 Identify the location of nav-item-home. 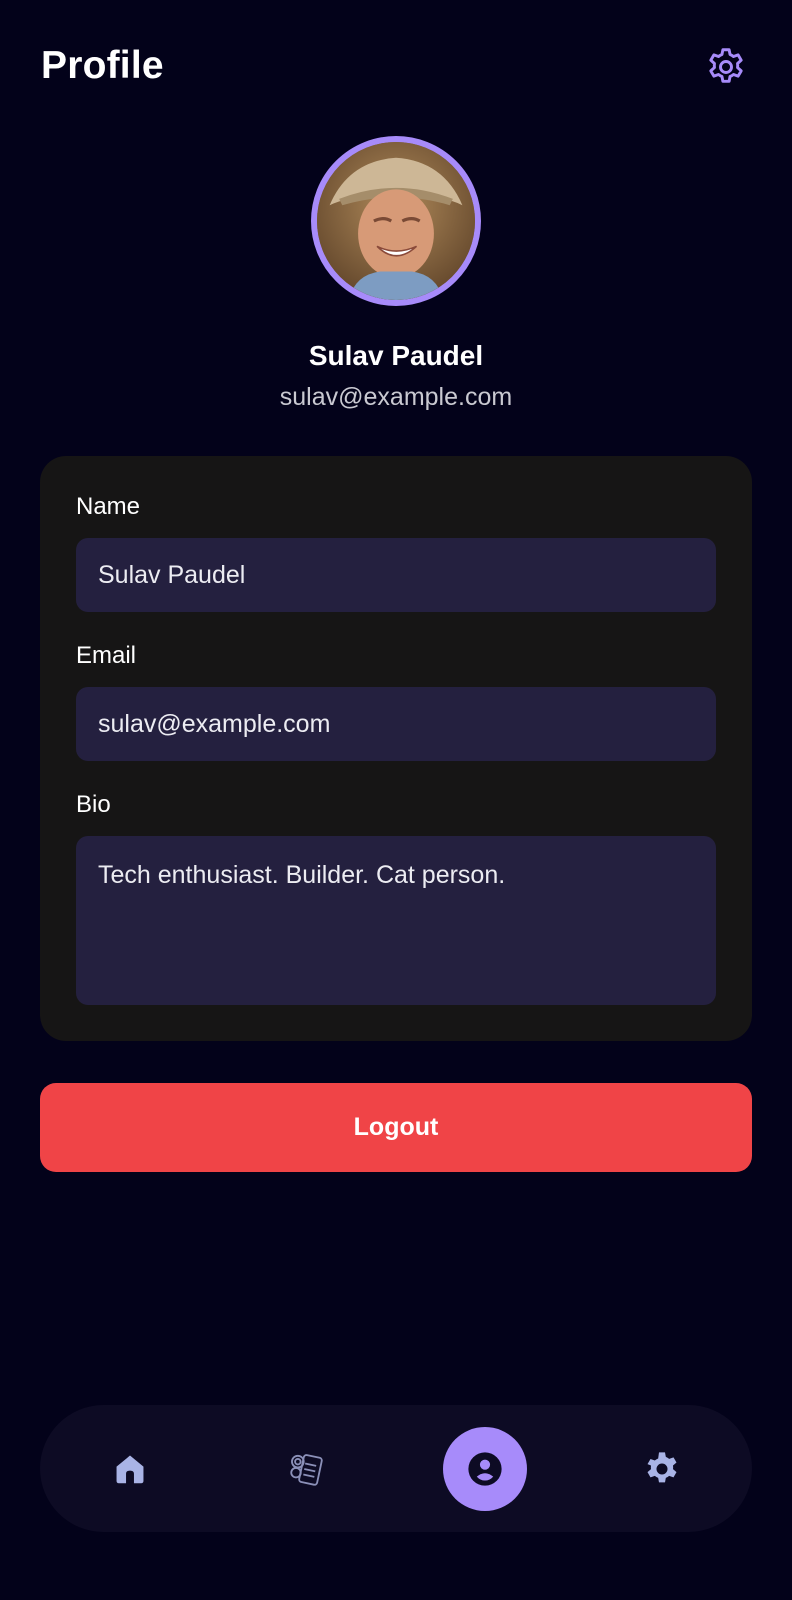
(130, 1468).